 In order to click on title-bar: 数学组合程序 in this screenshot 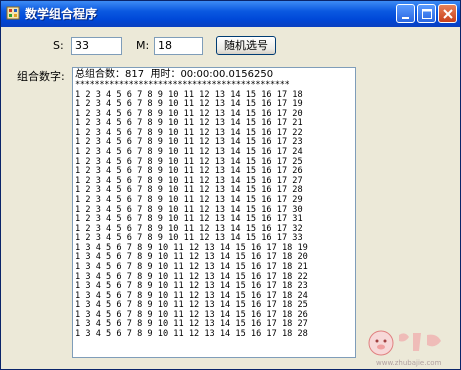, I will do `click(230, 14)`.